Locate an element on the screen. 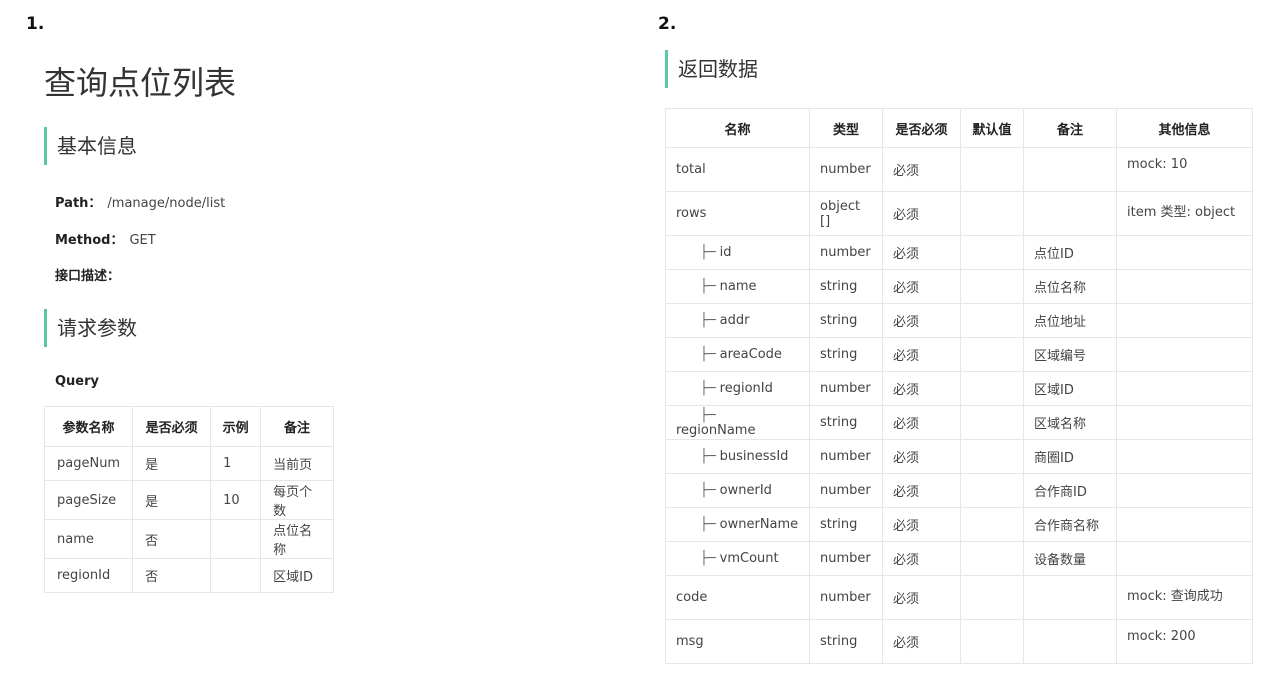  table-cell-note: 合作商ID is located at coordinates (1070, 490).